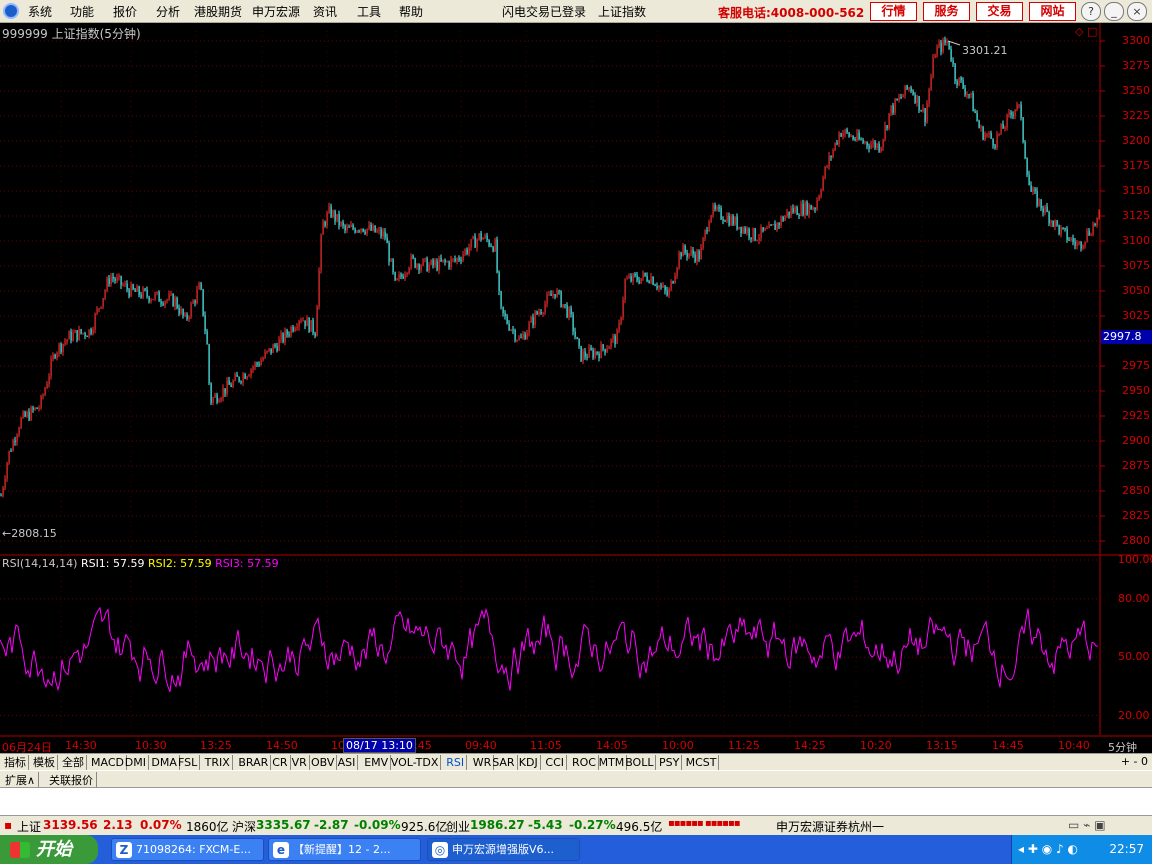  Describe the element at coordinates (1114, 11) in the screenshot. I see `minimize-icon: _` at that location.